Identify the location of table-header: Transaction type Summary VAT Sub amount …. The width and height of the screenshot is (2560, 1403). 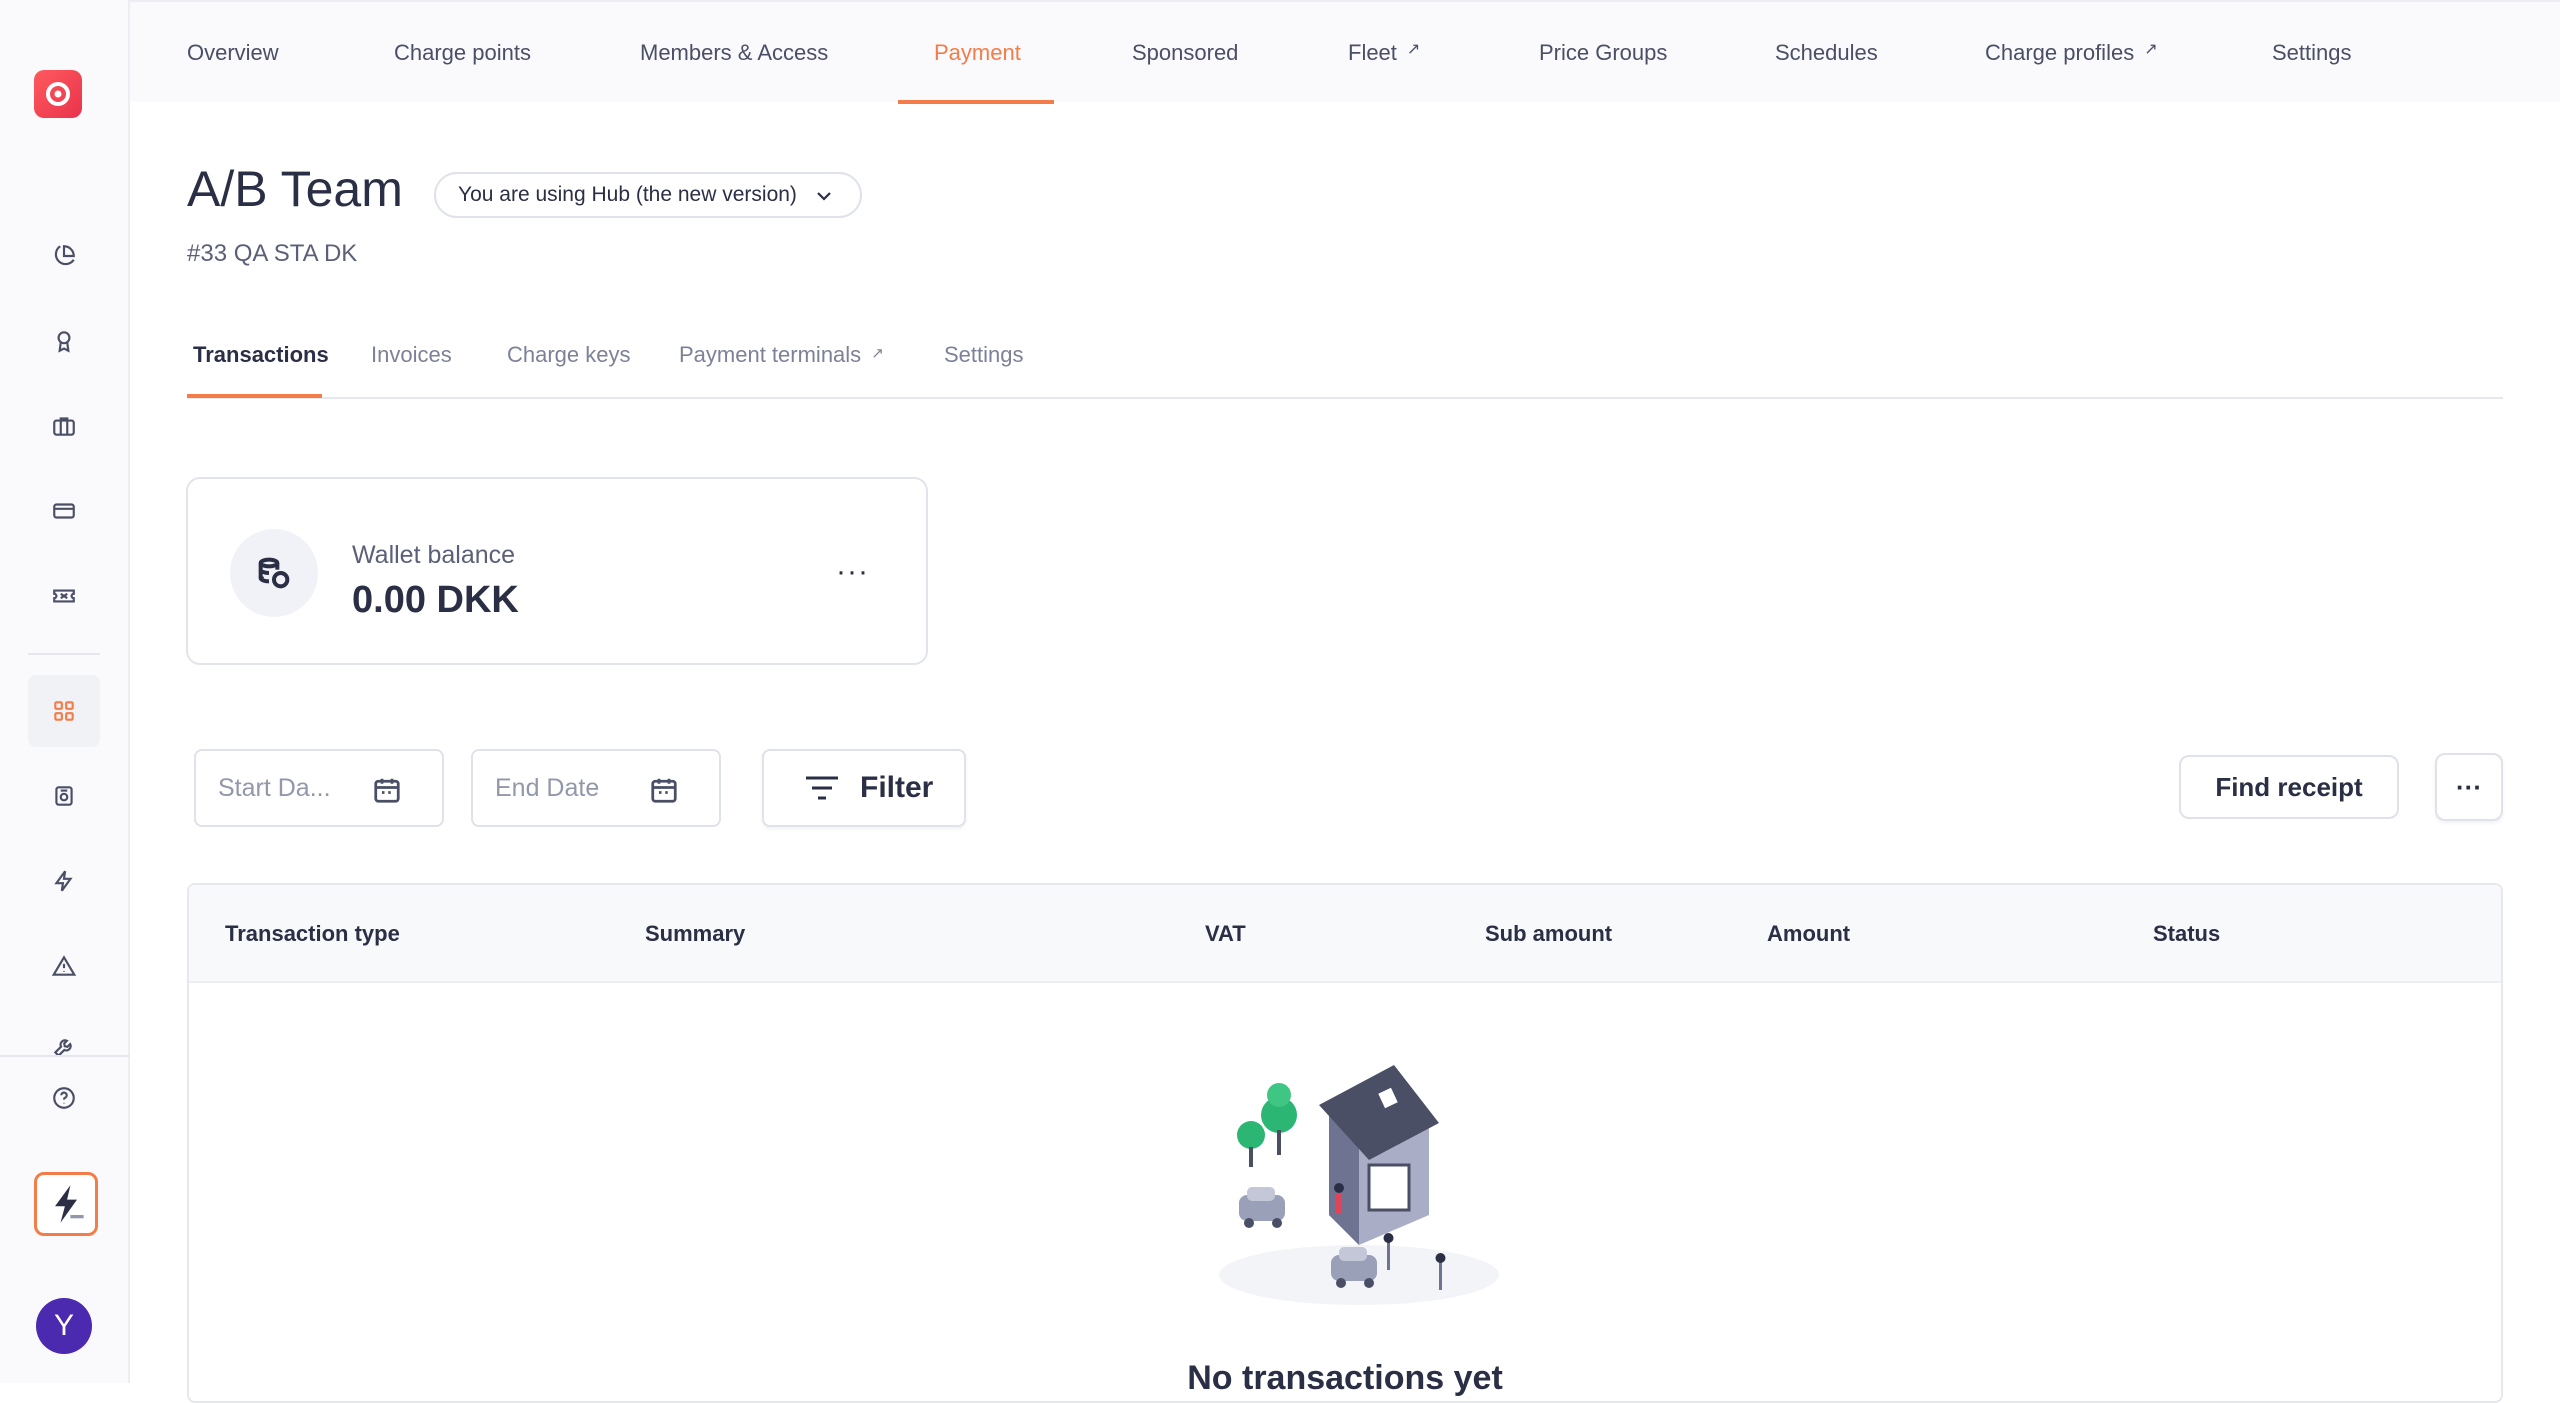
(1345, 934).